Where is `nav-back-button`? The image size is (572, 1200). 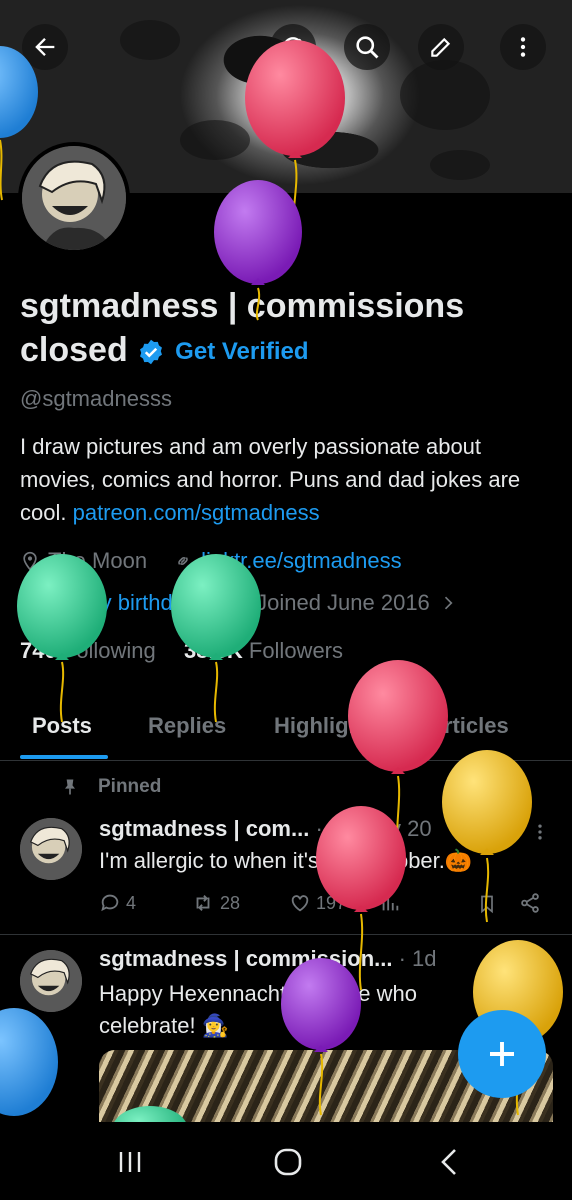 nav-back-button is located at coordinates (450, 1162).